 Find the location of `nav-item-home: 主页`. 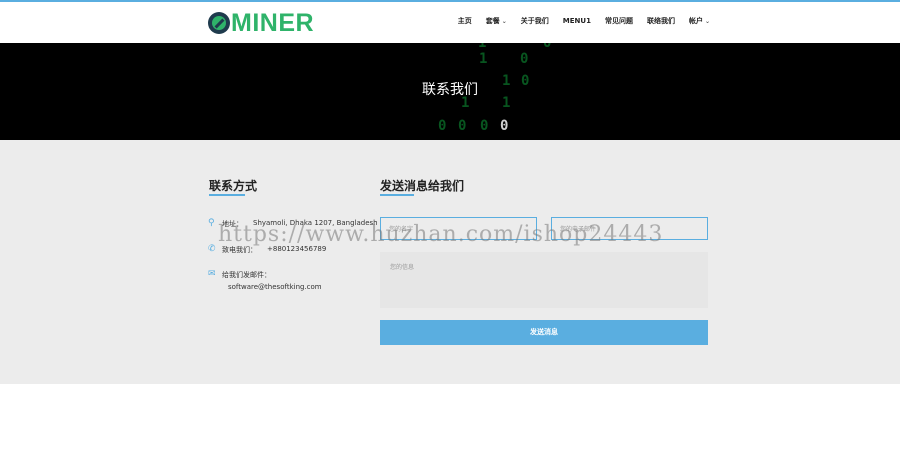

nav-item-home: 主页 is located at coordinates (465, 21).